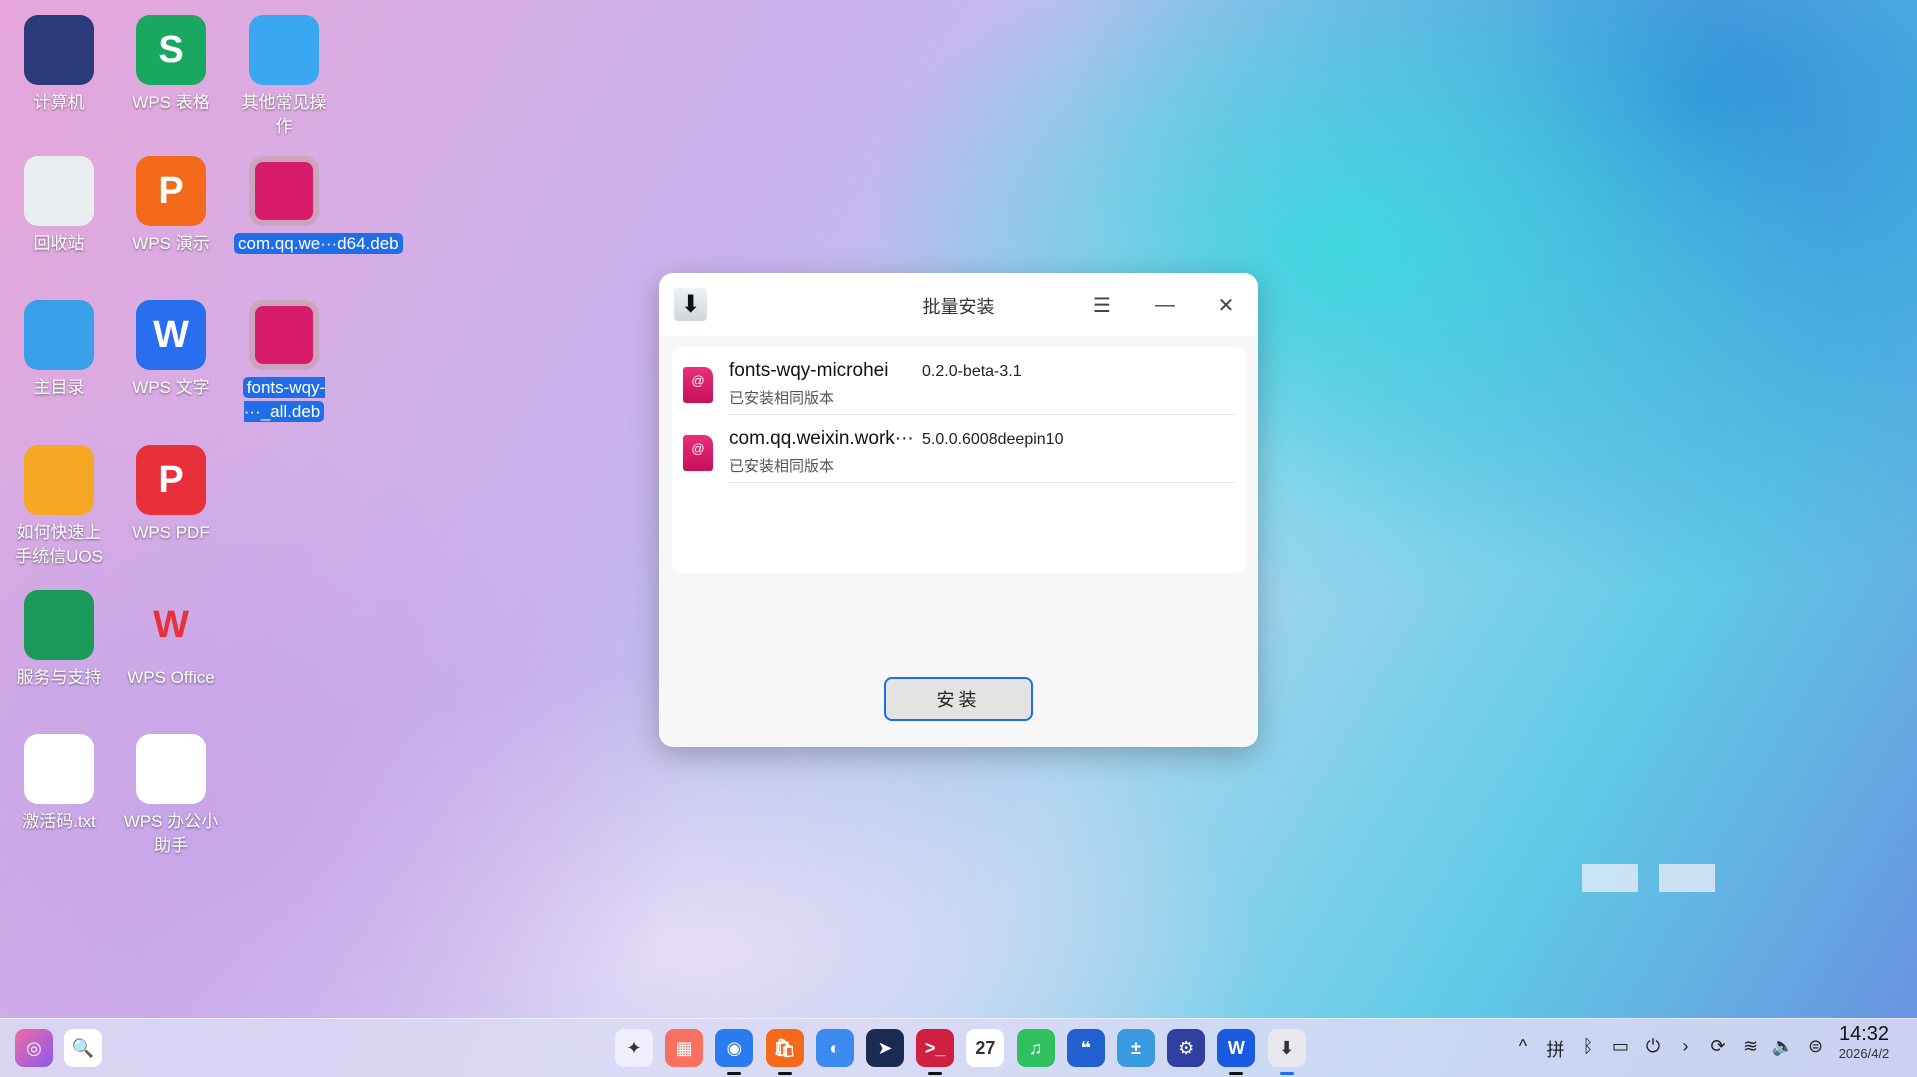 Image resolution: width=1917 pixels, height=1077 pixels. What do you see at coordinates (1588, 1046) in the screenshot?
I see `bluetooth-icon: ᛒ` at bounding box center [1588, 1046].